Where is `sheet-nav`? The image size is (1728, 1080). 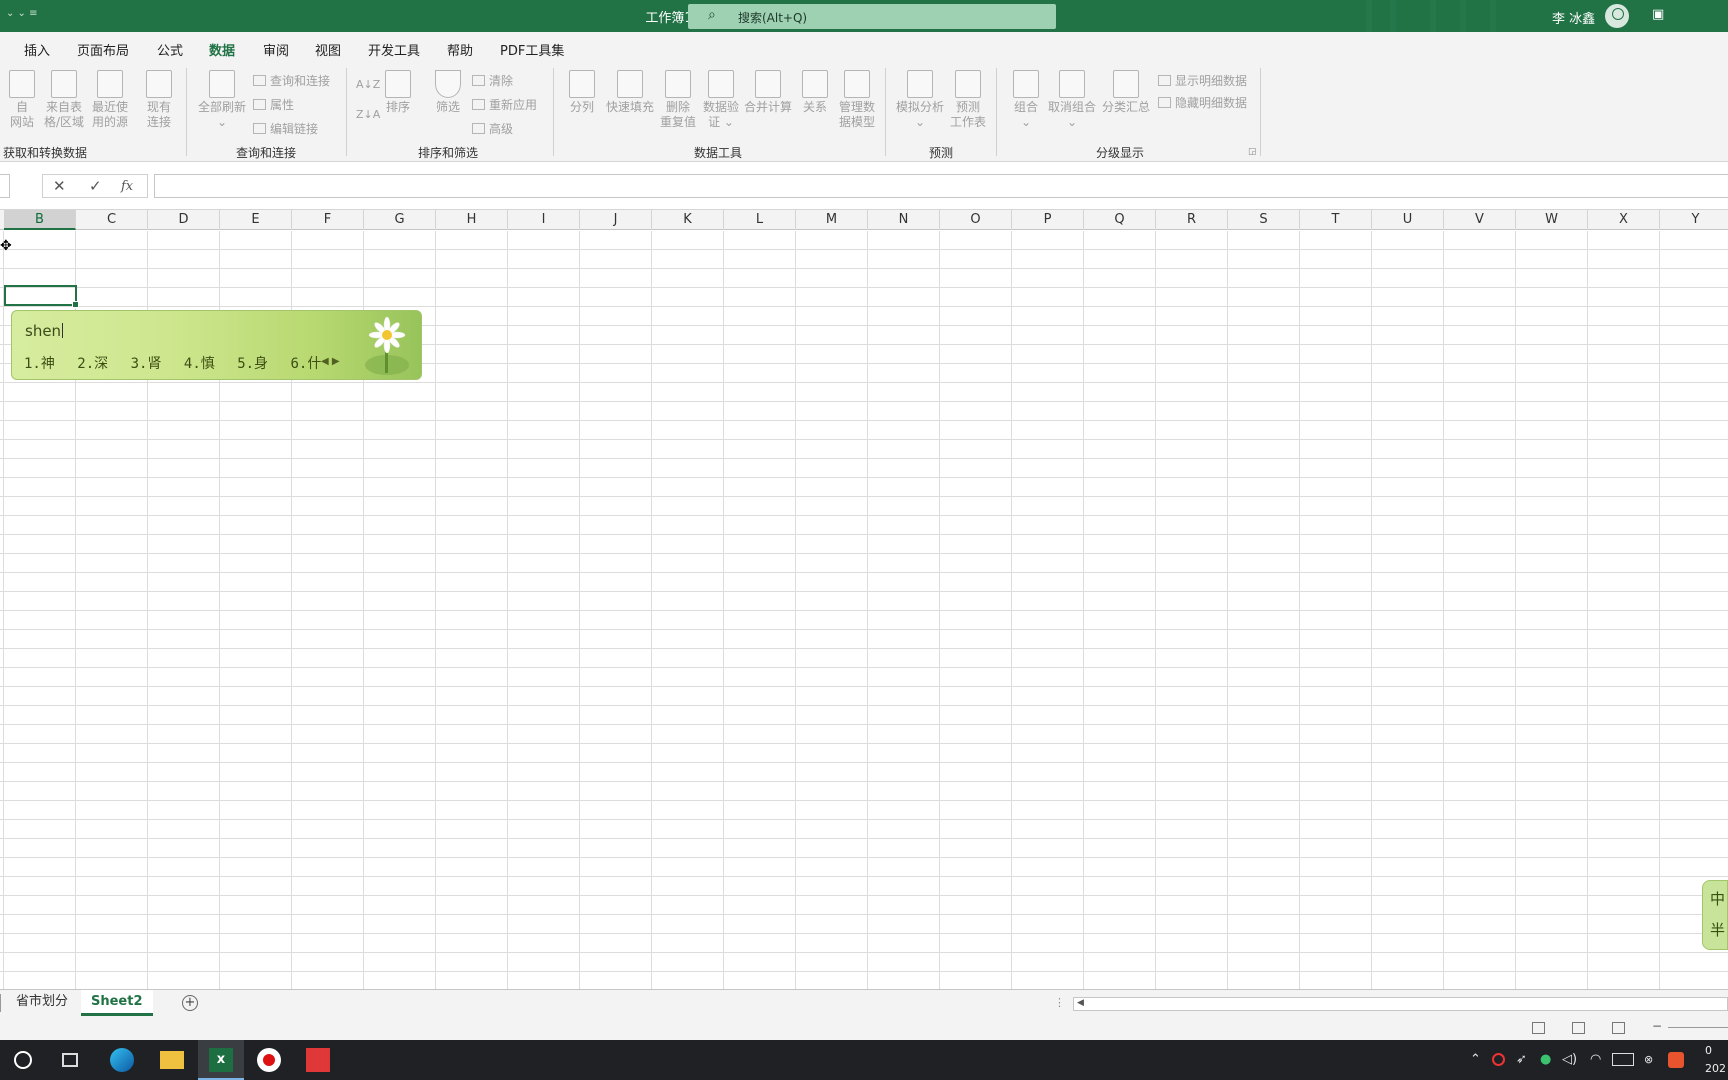
sheet-nav is located at coordinates (2, 1003).